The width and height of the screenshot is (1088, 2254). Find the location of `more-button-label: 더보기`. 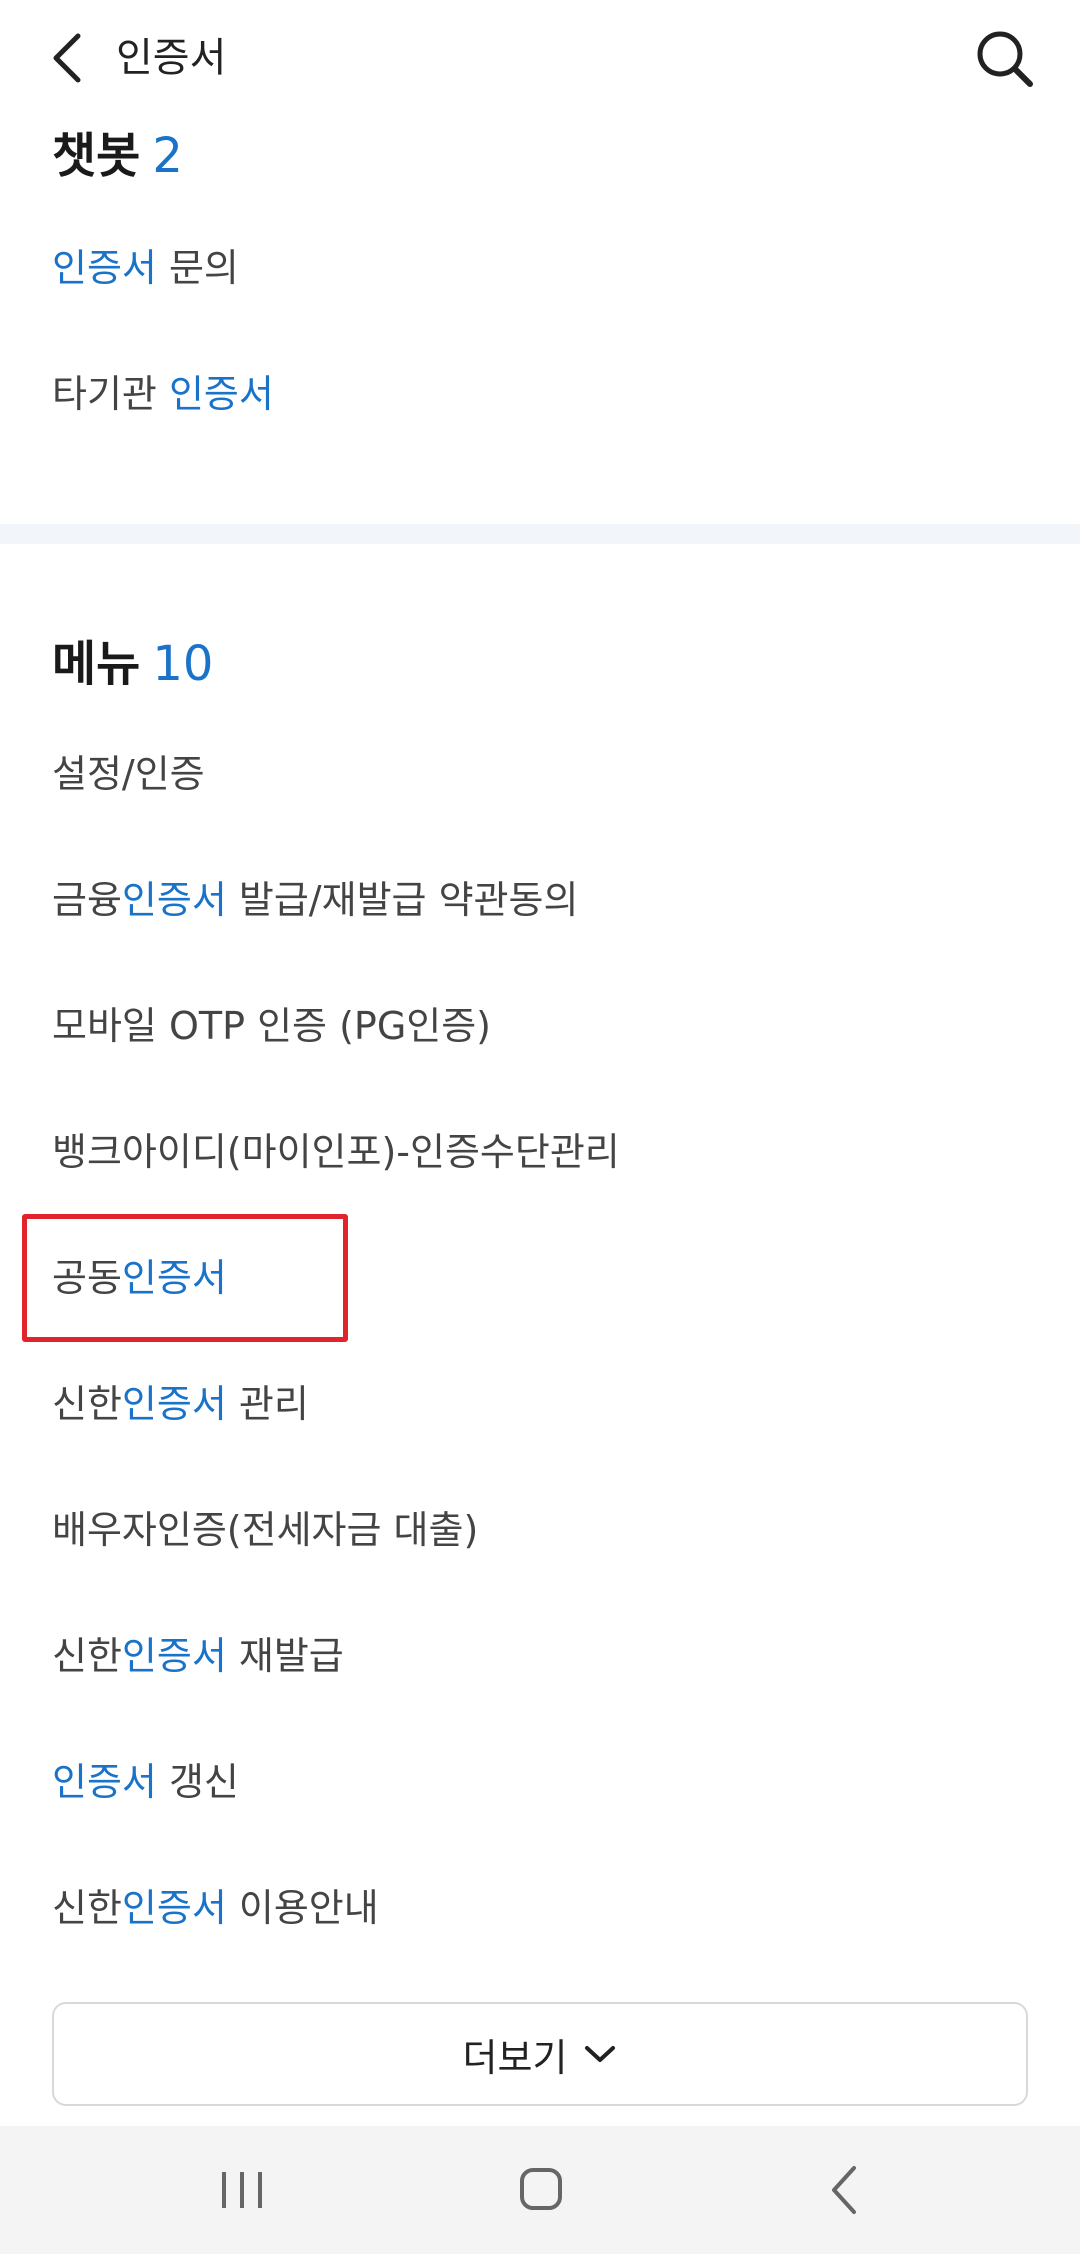

more-button-label: 더보기 is located at coordinates (515, 2057).